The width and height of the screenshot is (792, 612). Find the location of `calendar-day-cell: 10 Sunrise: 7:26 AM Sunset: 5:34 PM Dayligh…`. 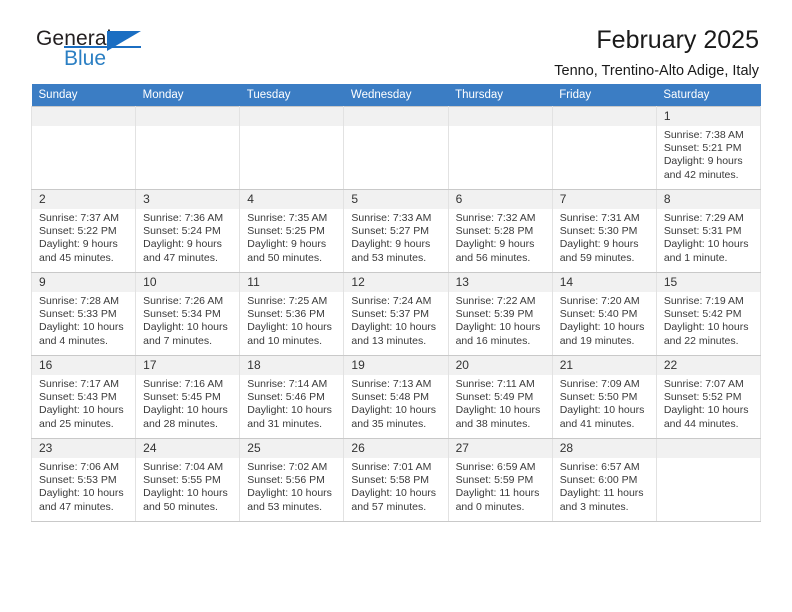

calendar-day-cell: 10 Sunrise: 7:26 AM Sunset: 5:34 PM Dayligh… is located at coordinates (188, 314).